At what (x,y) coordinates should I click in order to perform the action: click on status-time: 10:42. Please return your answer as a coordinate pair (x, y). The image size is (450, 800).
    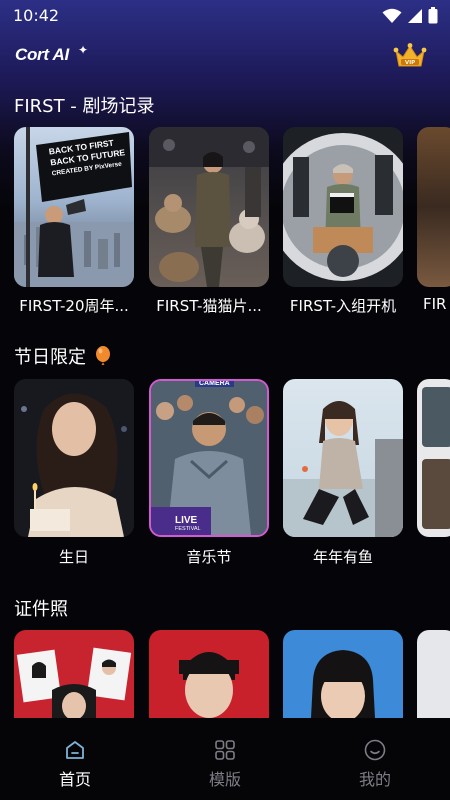
    Looking at the image, I should click on (36, 15).